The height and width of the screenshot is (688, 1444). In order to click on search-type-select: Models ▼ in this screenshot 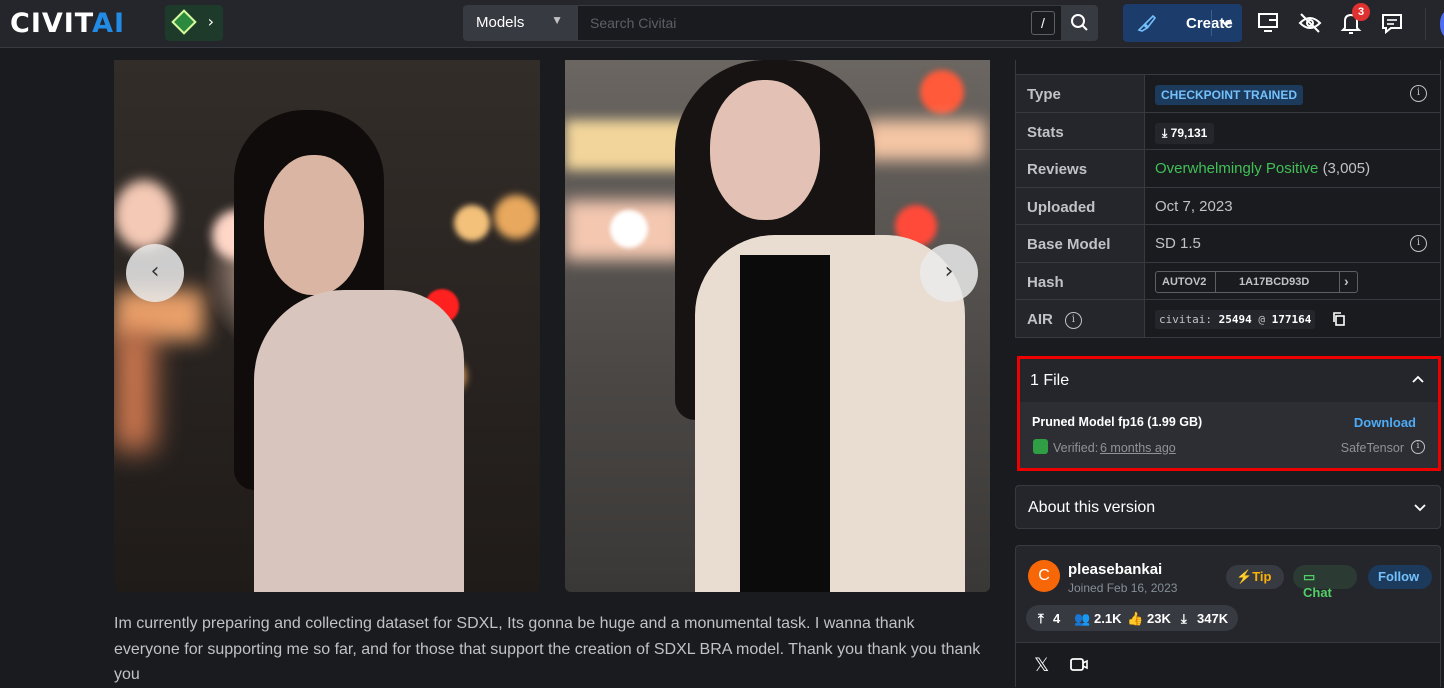, I will do `click(520, 23)`.